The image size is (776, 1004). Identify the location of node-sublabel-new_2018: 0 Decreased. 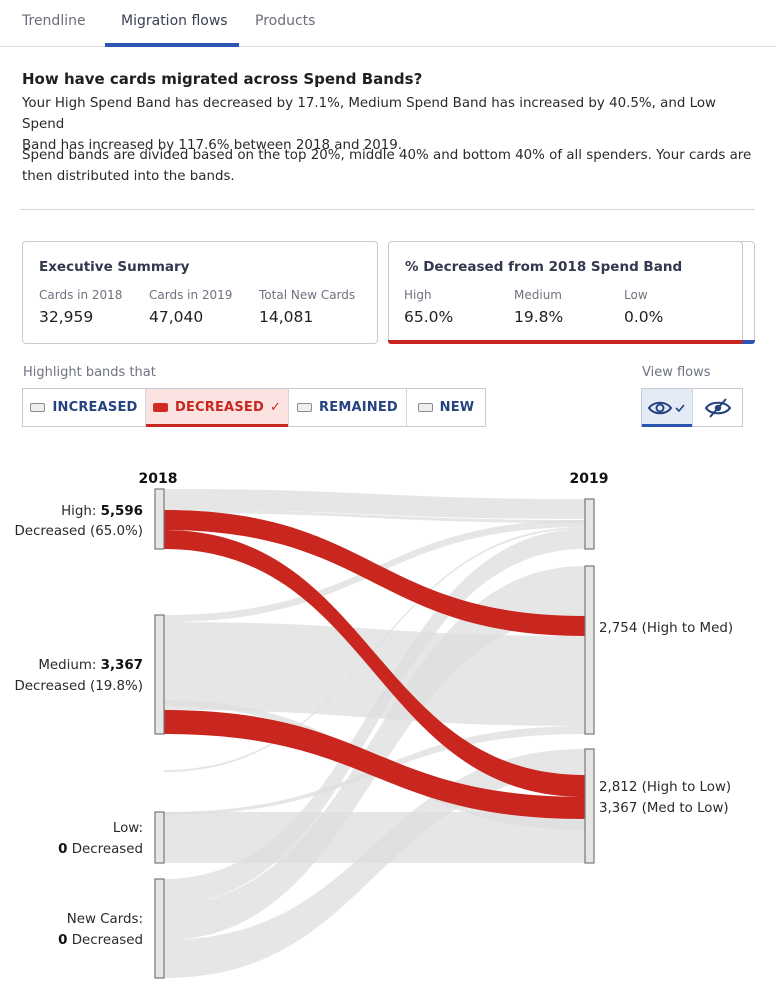
(100, 940).